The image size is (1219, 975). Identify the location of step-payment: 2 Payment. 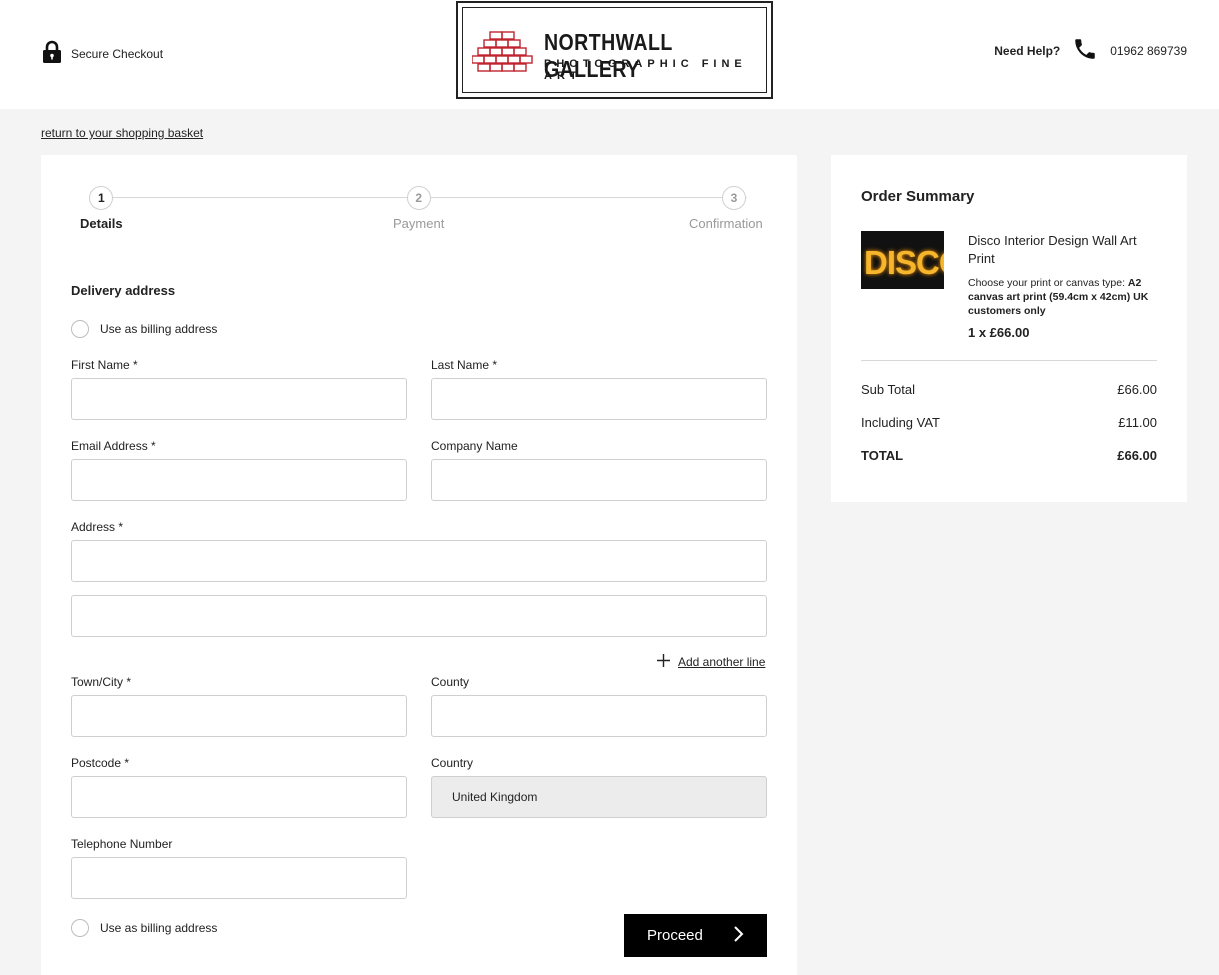
(418, 208).